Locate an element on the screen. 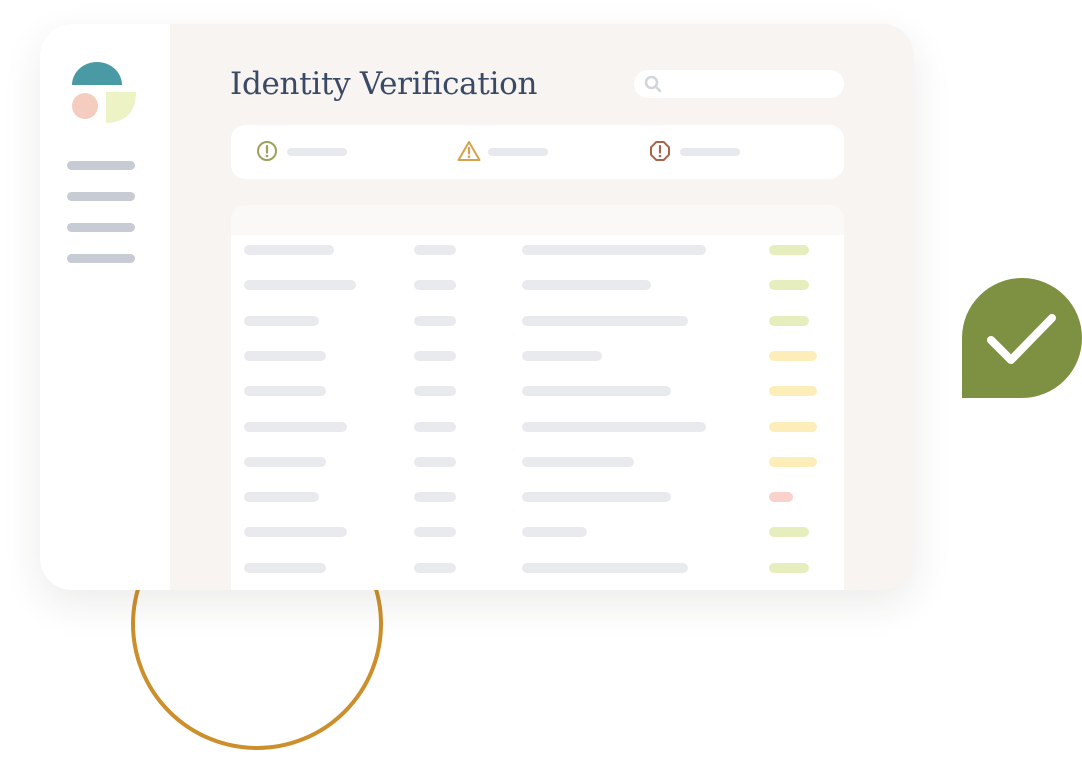  search-box is located at coordinates (739, 84).